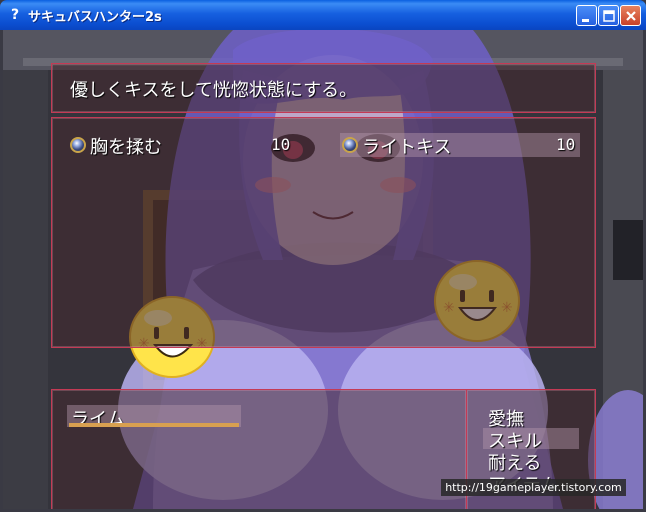  What do you see at coordinates (533, 487) in the screenshot?
I see `watermark-url: http://19gameplayer.tistory.com` at bounding box center [533, 487].